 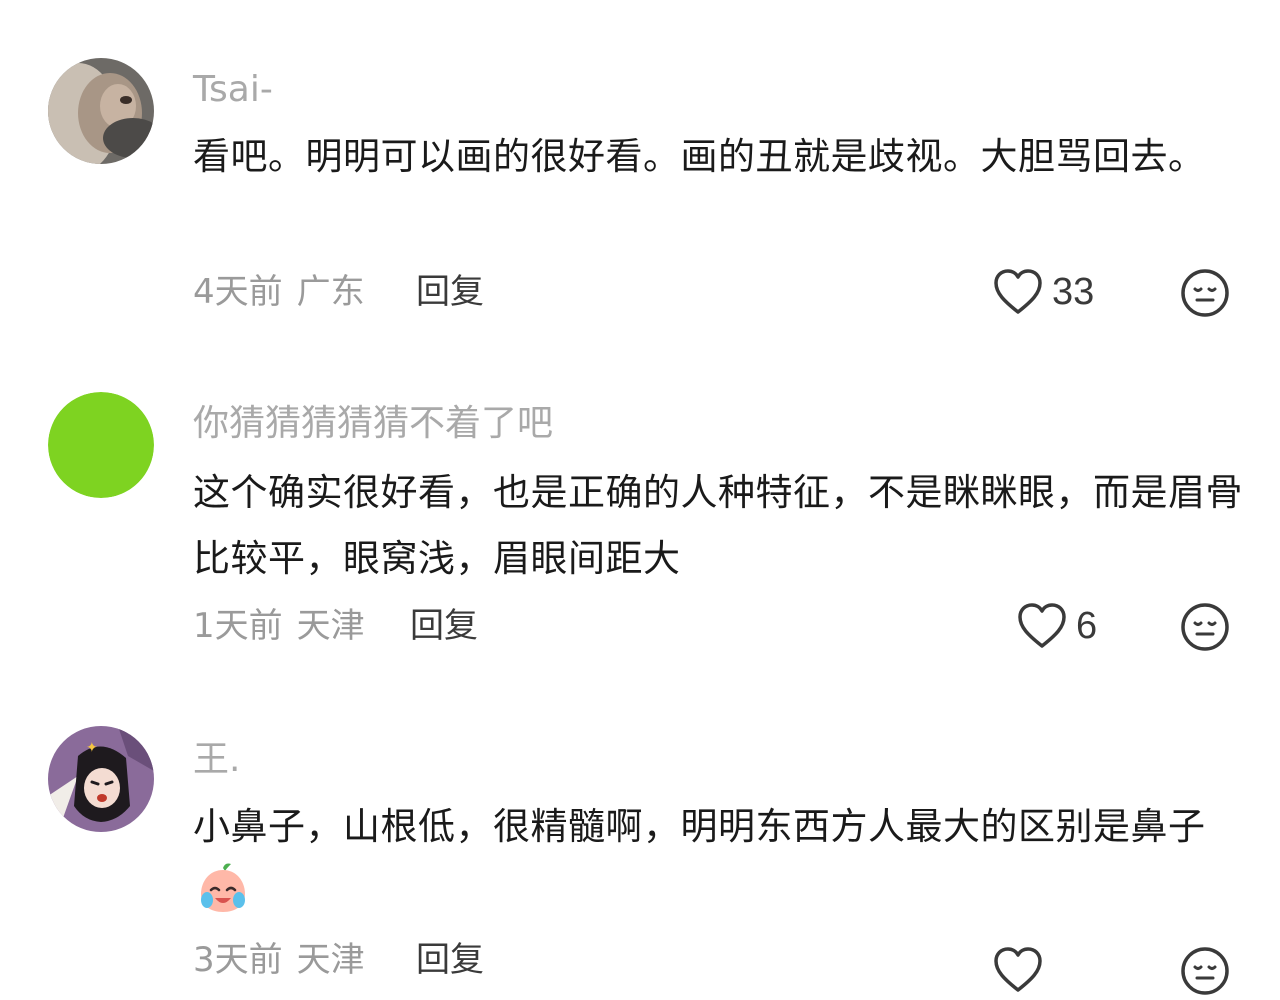 I want to click on green-circle-avatar-icon, so click(x=101, y=445).